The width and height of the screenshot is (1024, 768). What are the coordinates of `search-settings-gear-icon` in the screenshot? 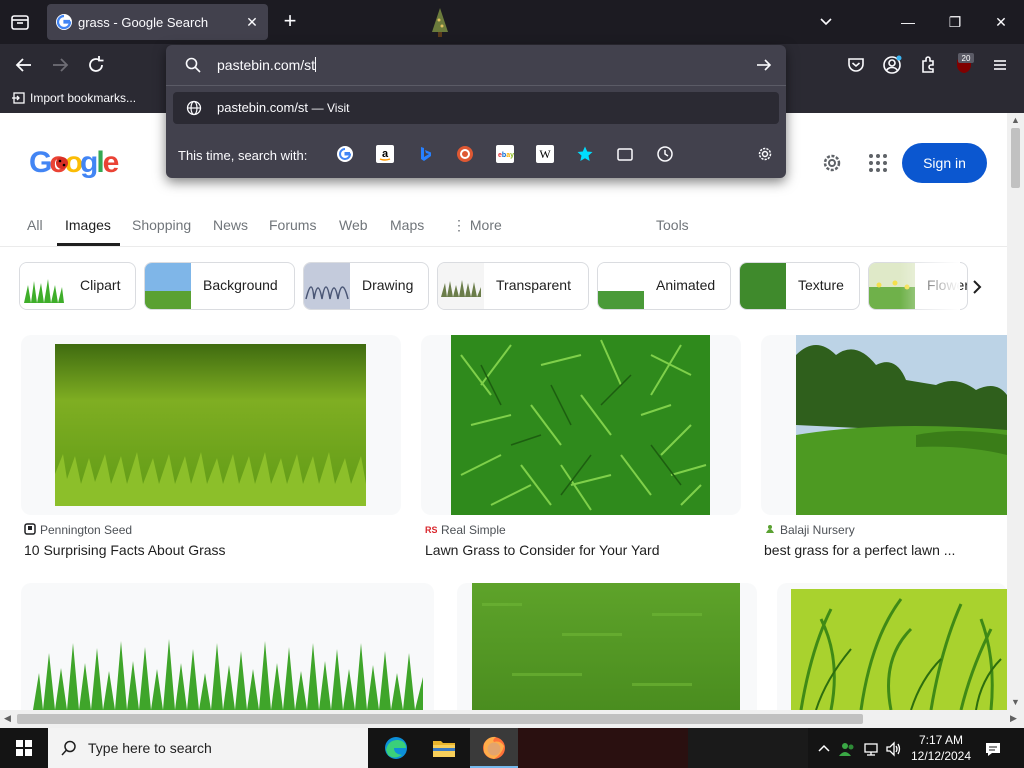 It's located at (765, 154).